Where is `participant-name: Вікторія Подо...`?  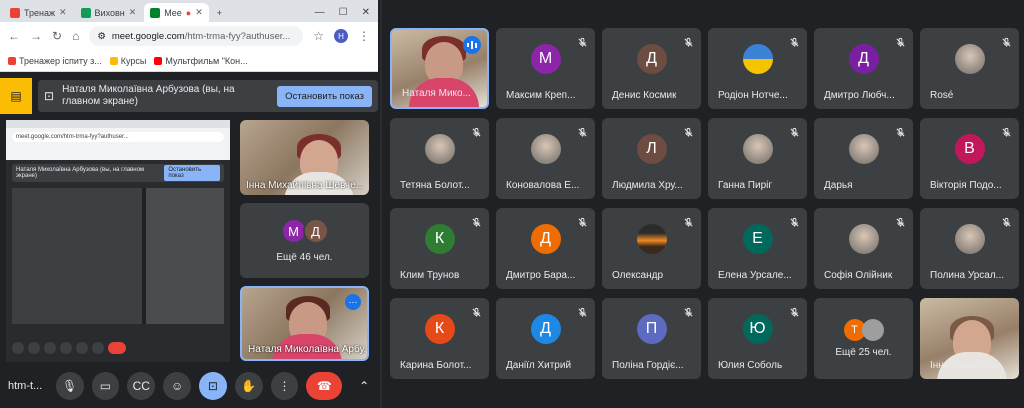
participant-name: Вікторія Подо... is located at coordinates (966, 185).